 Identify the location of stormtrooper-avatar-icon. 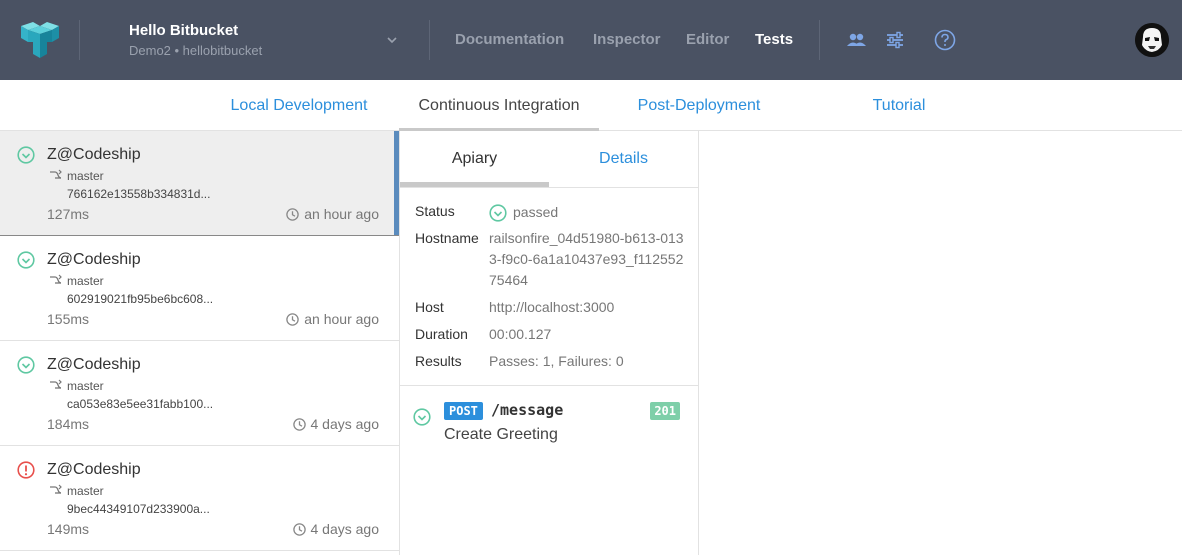
(1152, 40).